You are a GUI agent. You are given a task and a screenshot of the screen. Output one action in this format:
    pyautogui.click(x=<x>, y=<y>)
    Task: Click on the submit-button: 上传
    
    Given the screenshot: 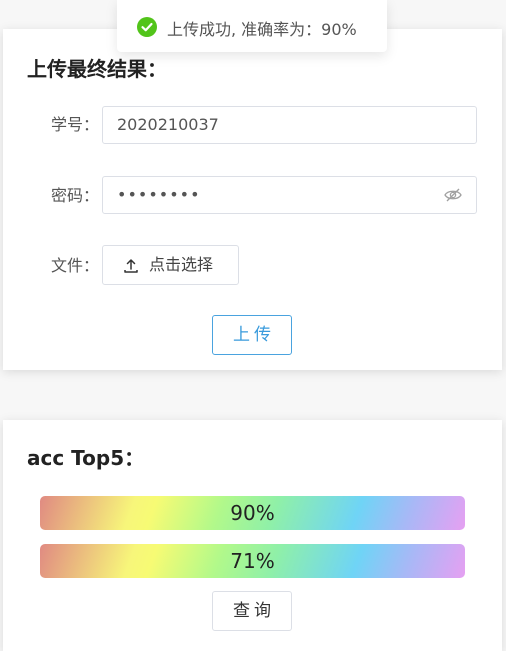 What is the action you would take?
    pyautogui.click(x=252, y=335)
    